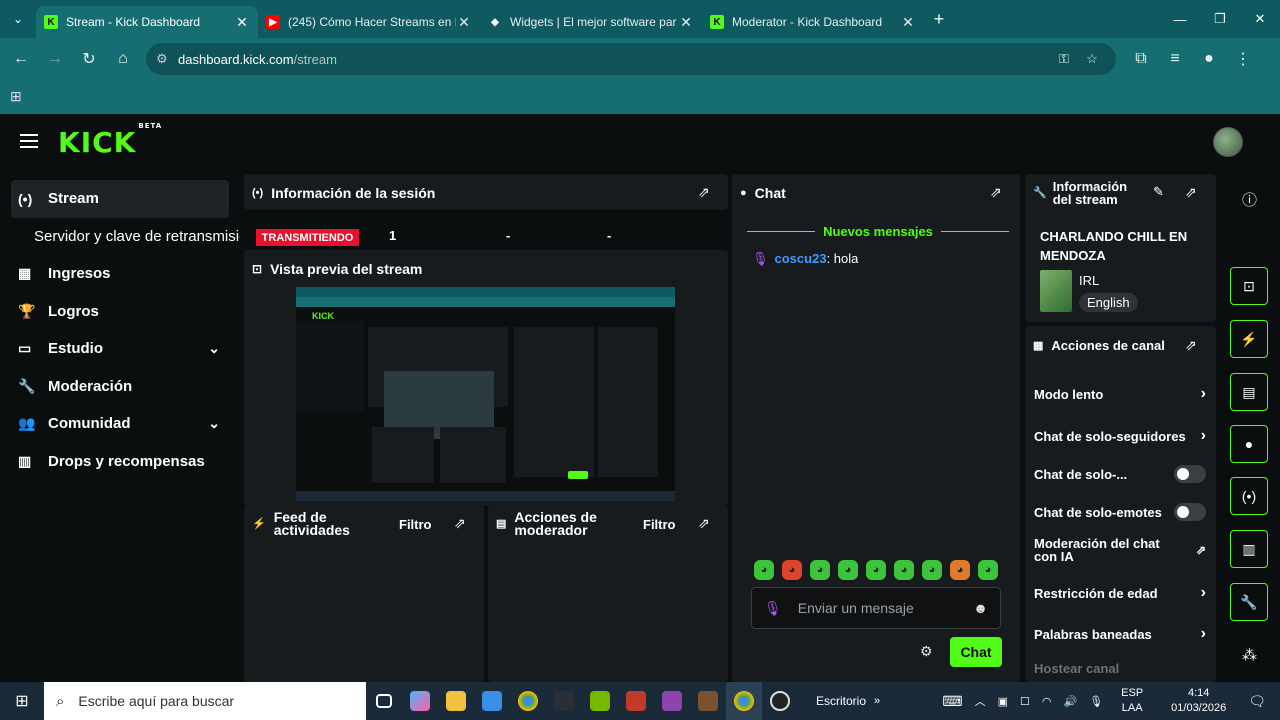  I want to click on browser-tab: ◆ Widgets | El mejor software par ✕, so click(591, 22).